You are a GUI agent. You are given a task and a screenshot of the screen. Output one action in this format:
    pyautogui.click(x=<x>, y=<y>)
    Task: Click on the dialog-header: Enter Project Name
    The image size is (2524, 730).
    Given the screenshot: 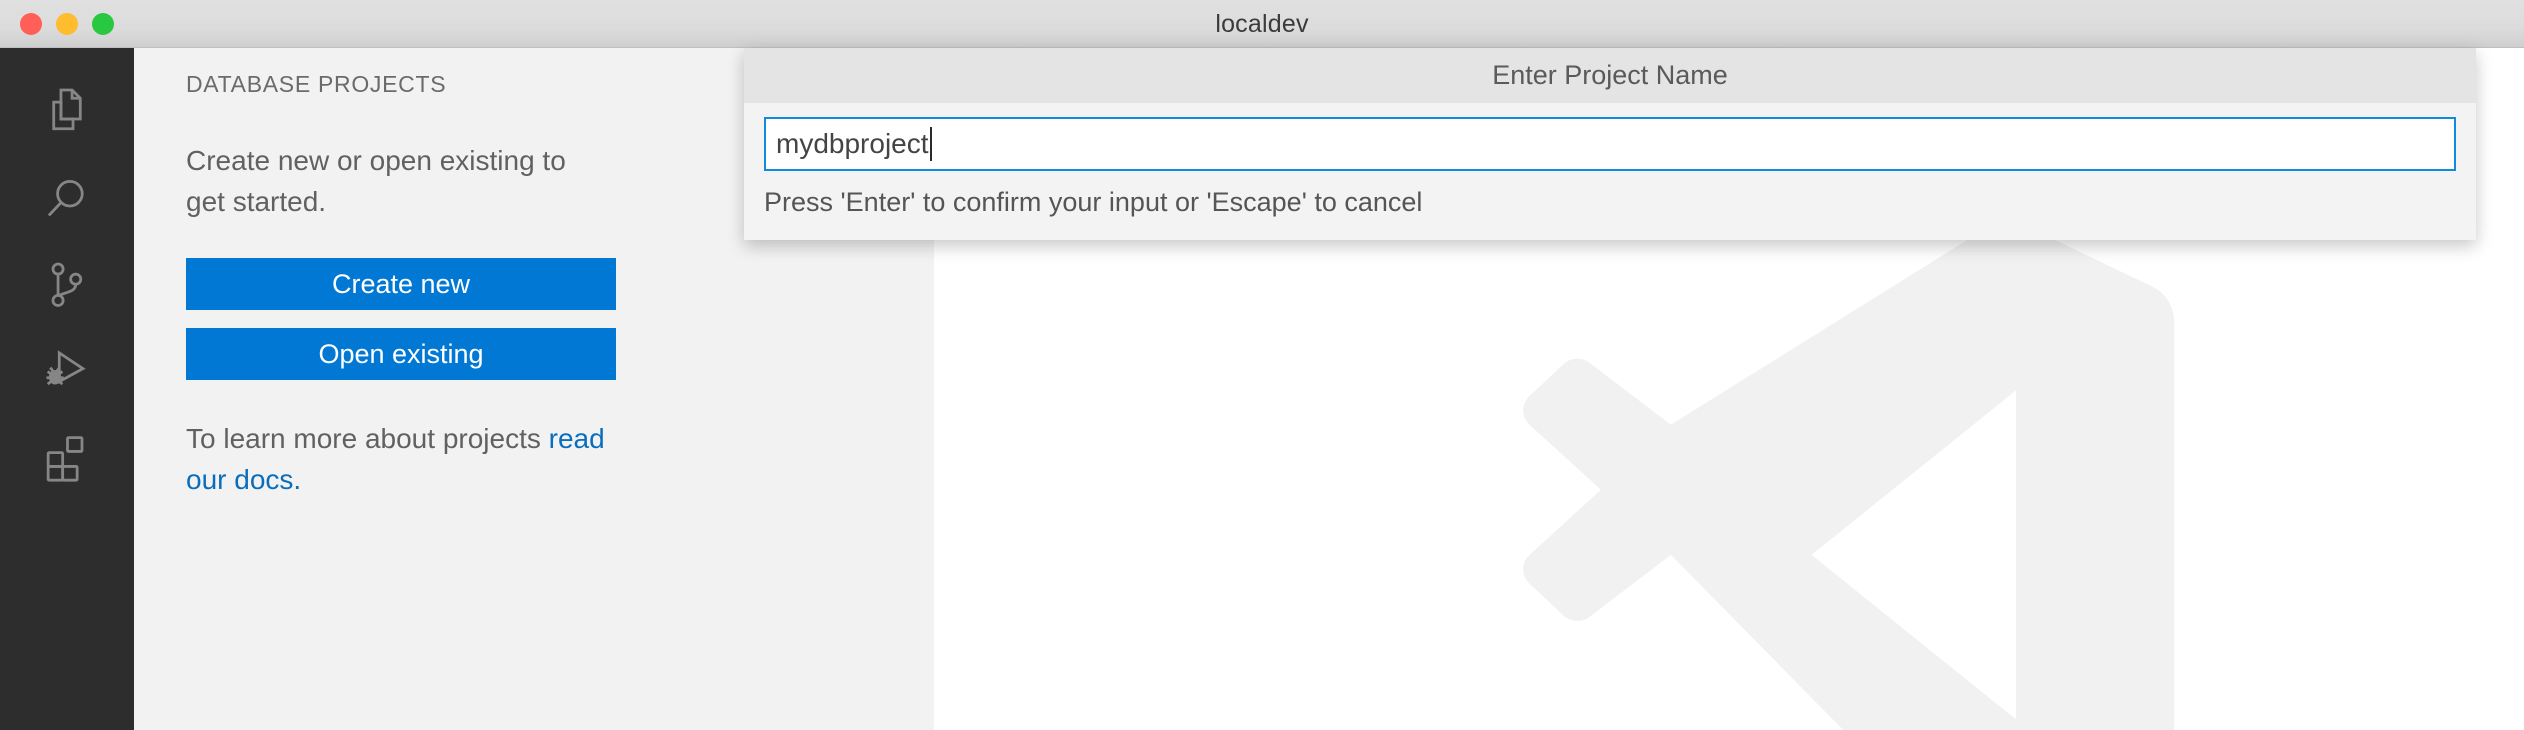 What is the action you would take?
    pyautogui.click(x=1610, y=75)
    